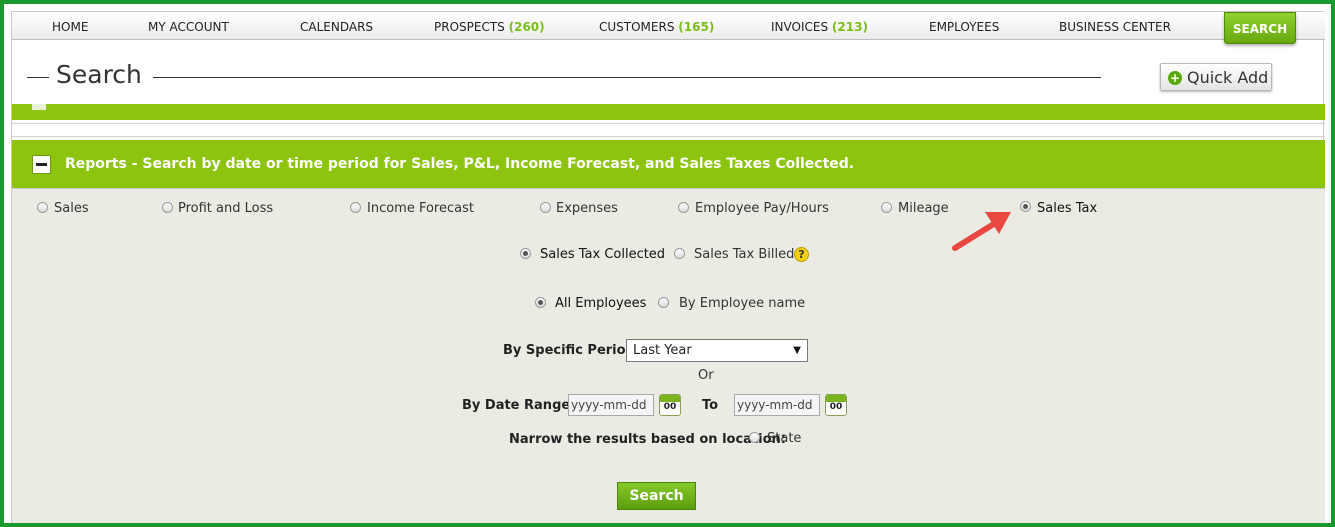  What do you see at coordinates (648, 439) in the screenshot?
I see `location-label: Narrow the results based on location:` at bounding box center [648, 439].